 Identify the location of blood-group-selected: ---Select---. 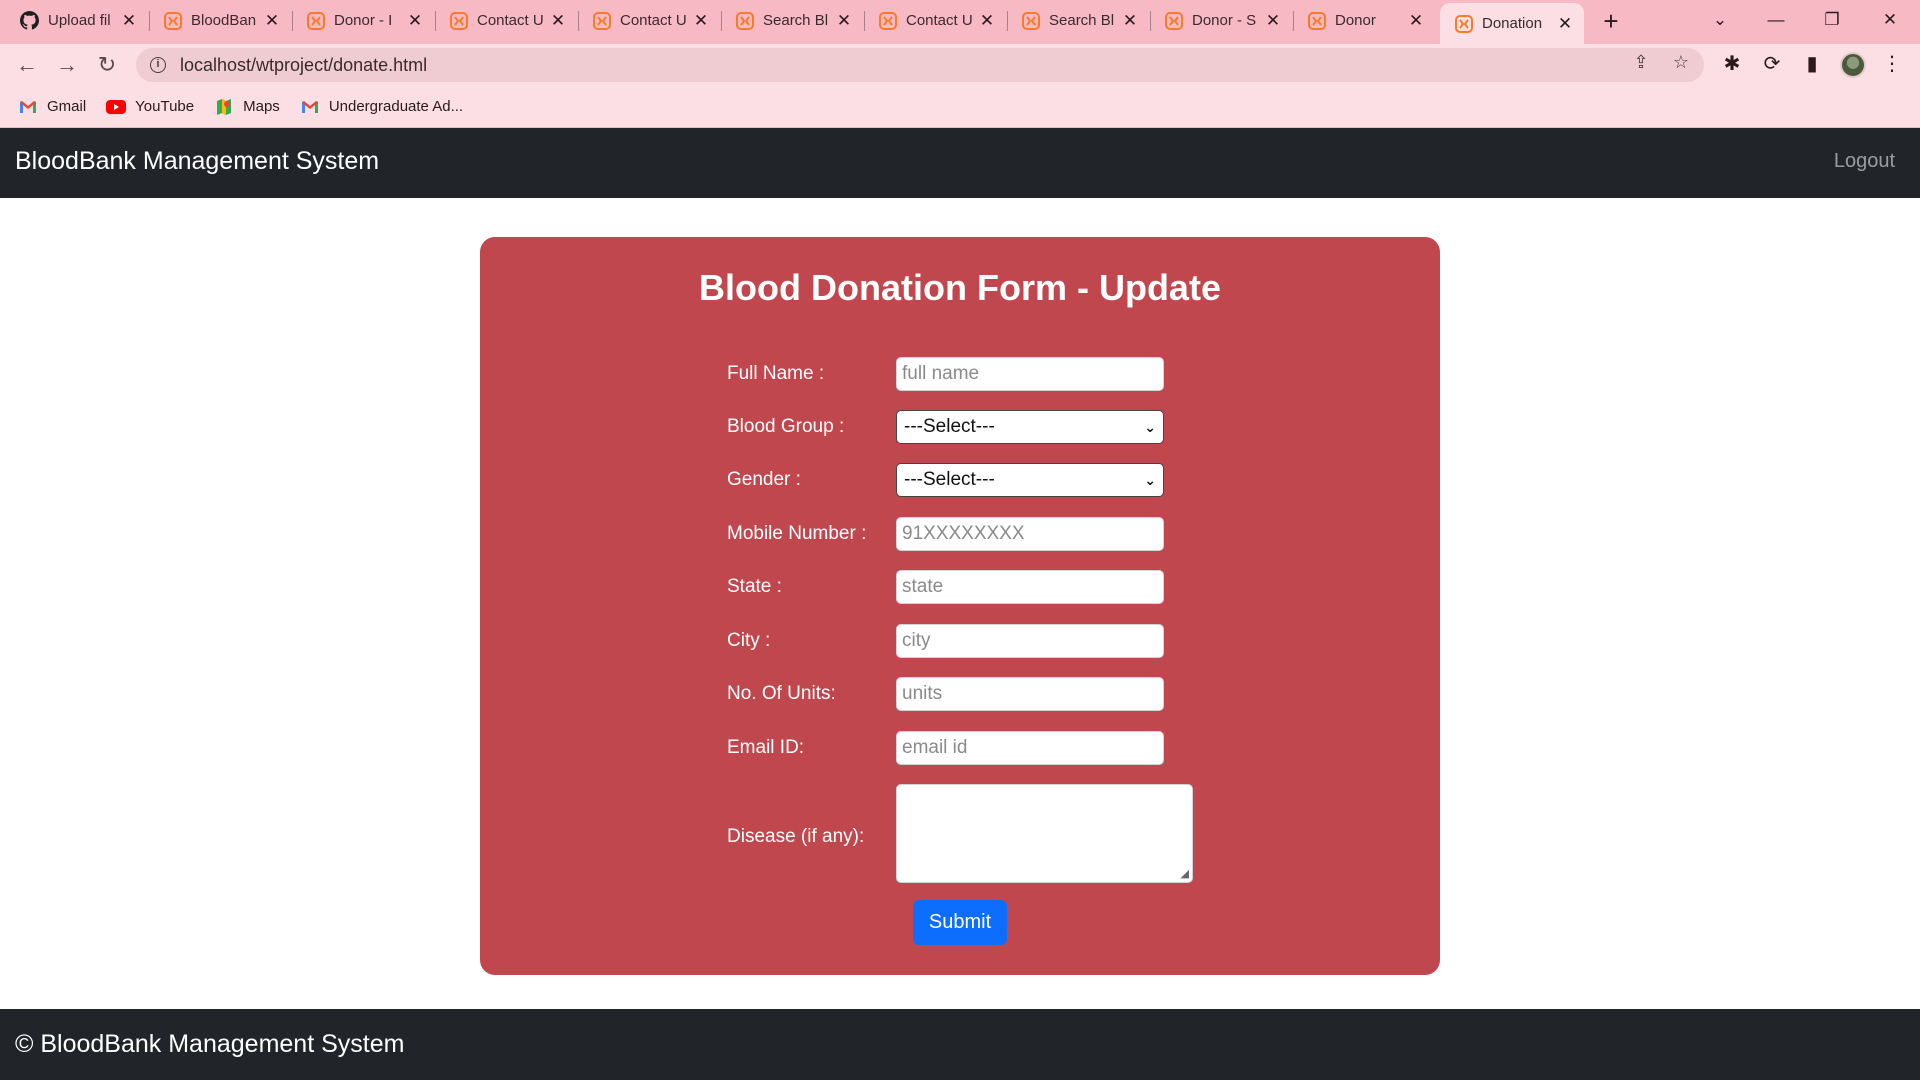
(949, 426).